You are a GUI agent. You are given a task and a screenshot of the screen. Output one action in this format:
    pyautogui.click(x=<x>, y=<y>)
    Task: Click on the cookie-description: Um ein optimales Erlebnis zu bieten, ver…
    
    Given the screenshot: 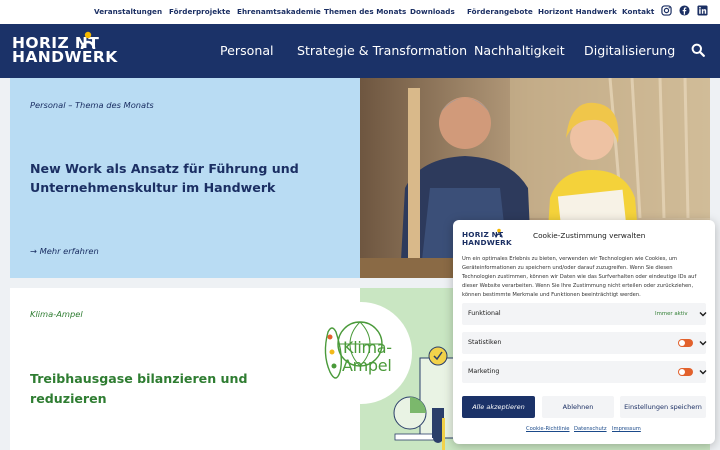 What is the action you would take?
    pyautogui.click(x=579, y=277)
    